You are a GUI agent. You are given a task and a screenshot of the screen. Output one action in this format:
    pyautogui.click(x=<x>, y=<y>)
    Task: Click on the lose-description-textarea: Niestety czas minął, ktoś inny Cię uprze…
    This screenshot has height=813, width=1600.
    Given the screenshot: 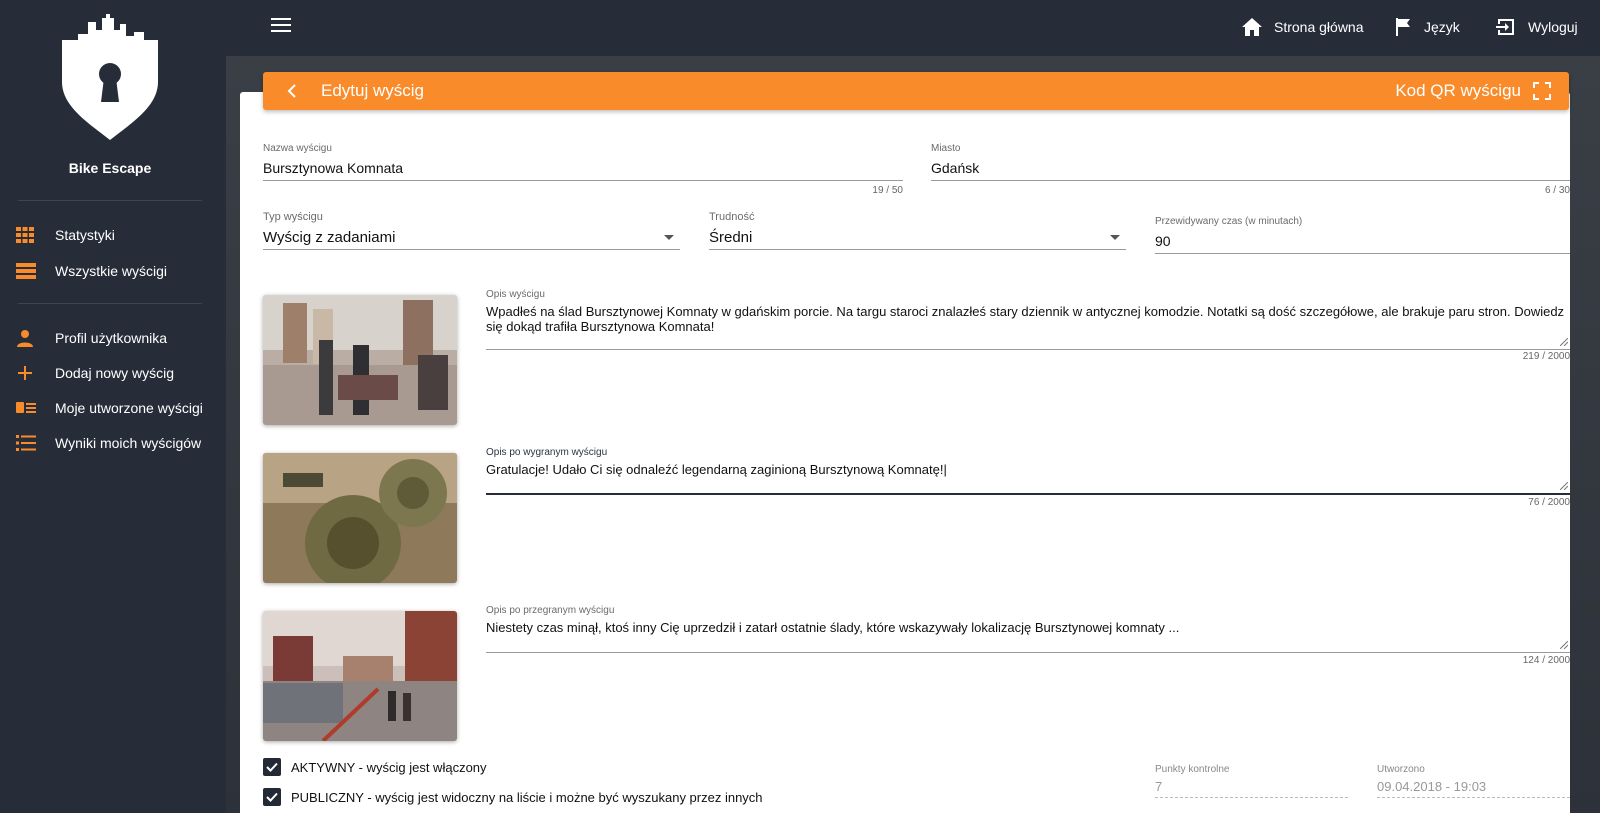 What is the action you would take?
    pyautogui.click(x=1028, y=634)
    